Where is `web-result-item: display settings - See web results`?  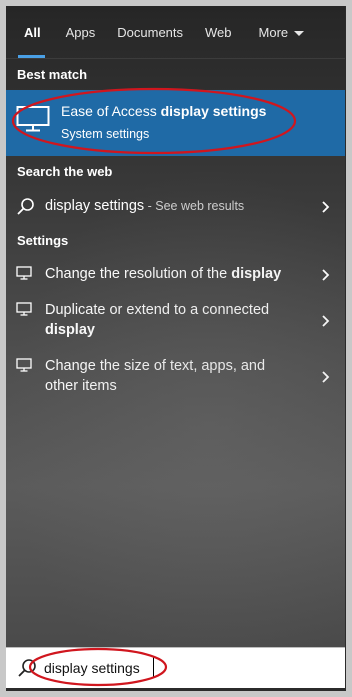 web-result-item: display settings - See web results is located at coordinates (175, 206).